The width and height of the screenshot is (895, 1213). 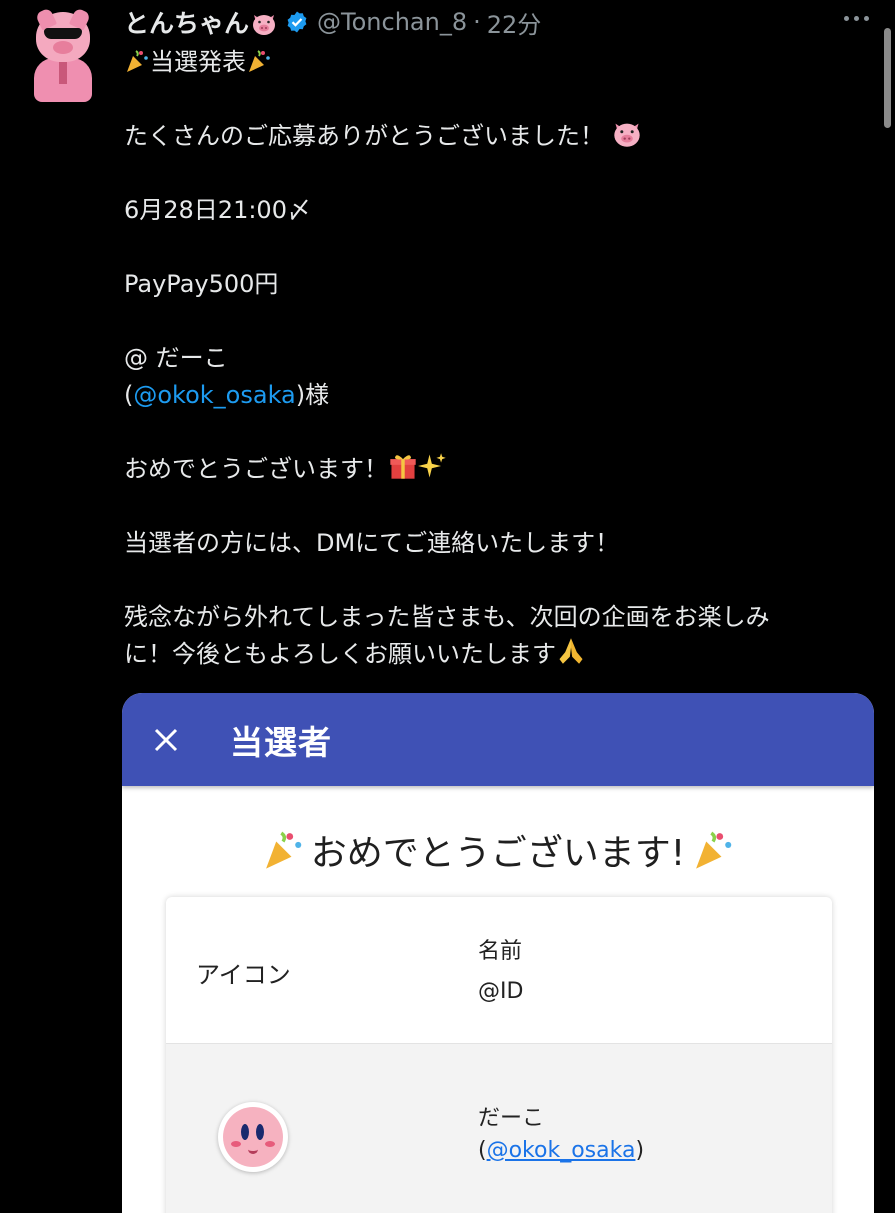 What do you see at coordinates (498, 739) in the screenshot?
I see `app-bar: 当選者` at bounding box center [498, 739].